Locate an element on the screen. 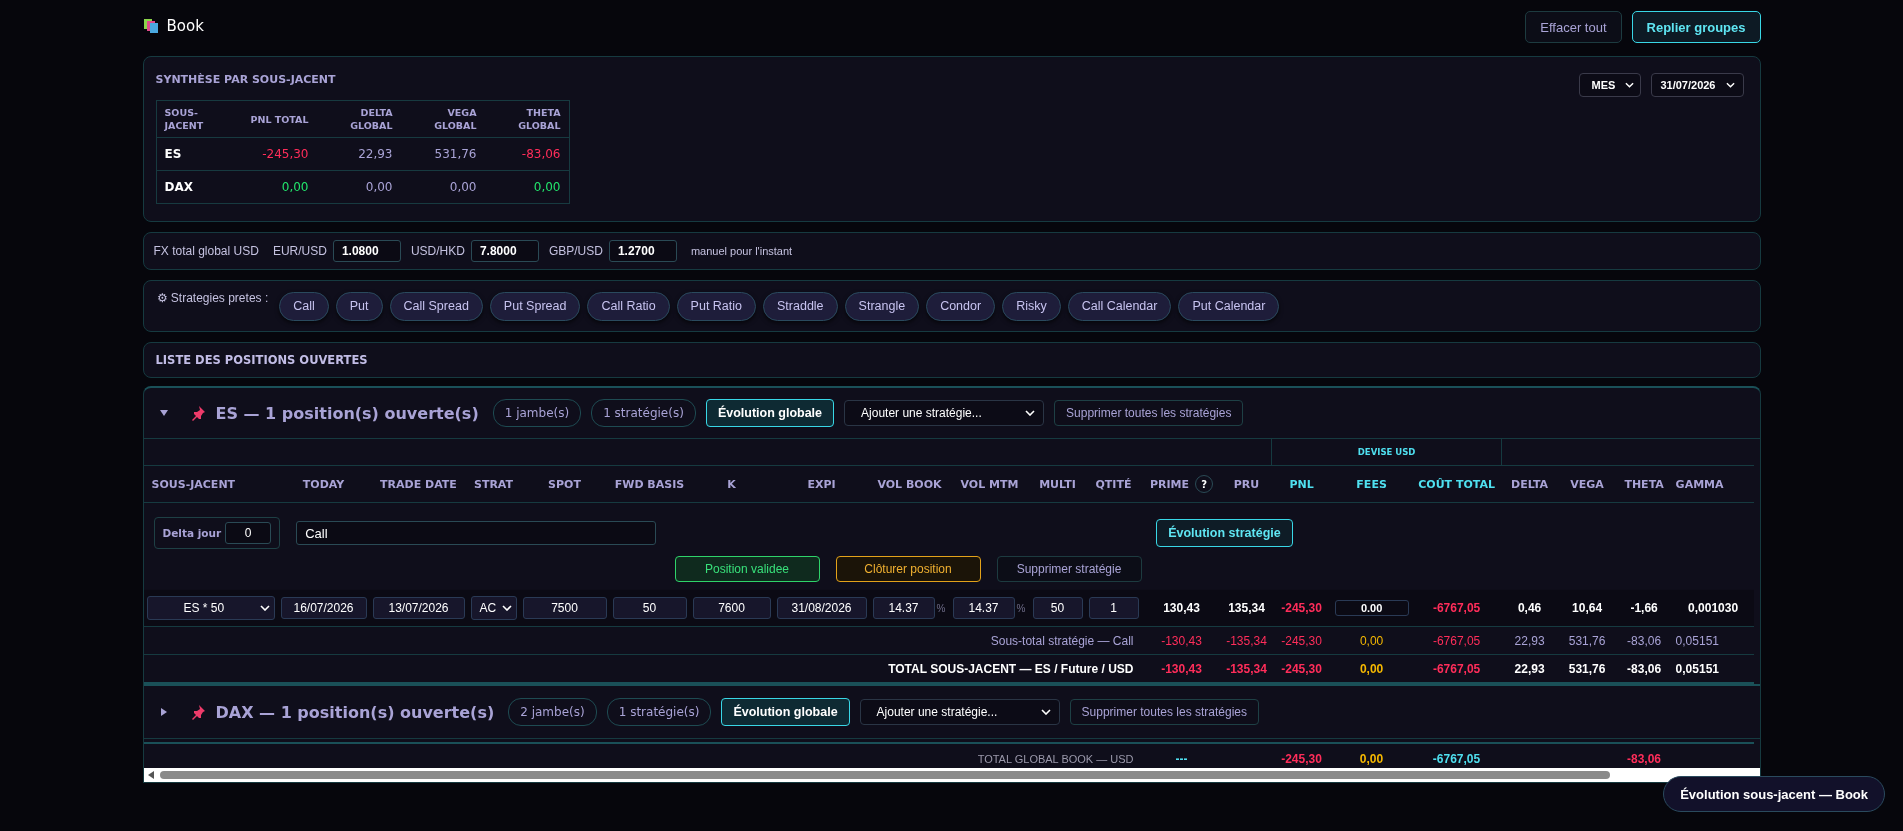  scroll-left-icon is located at coordinates (150, 775).